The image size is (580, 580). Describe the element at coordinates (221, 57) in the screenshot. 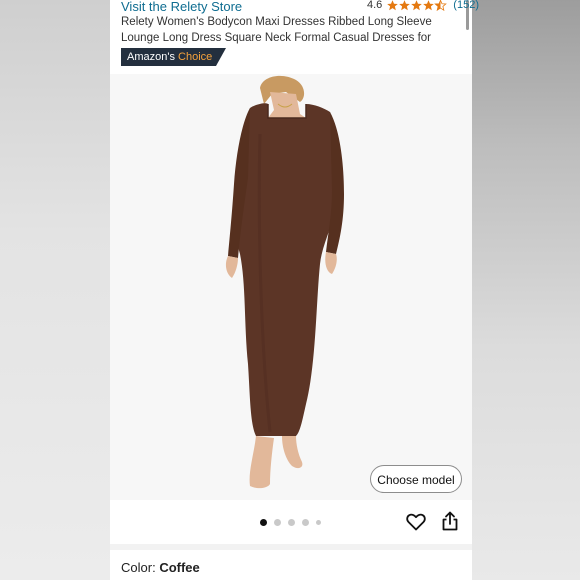

I see `badge-tail` at that location.